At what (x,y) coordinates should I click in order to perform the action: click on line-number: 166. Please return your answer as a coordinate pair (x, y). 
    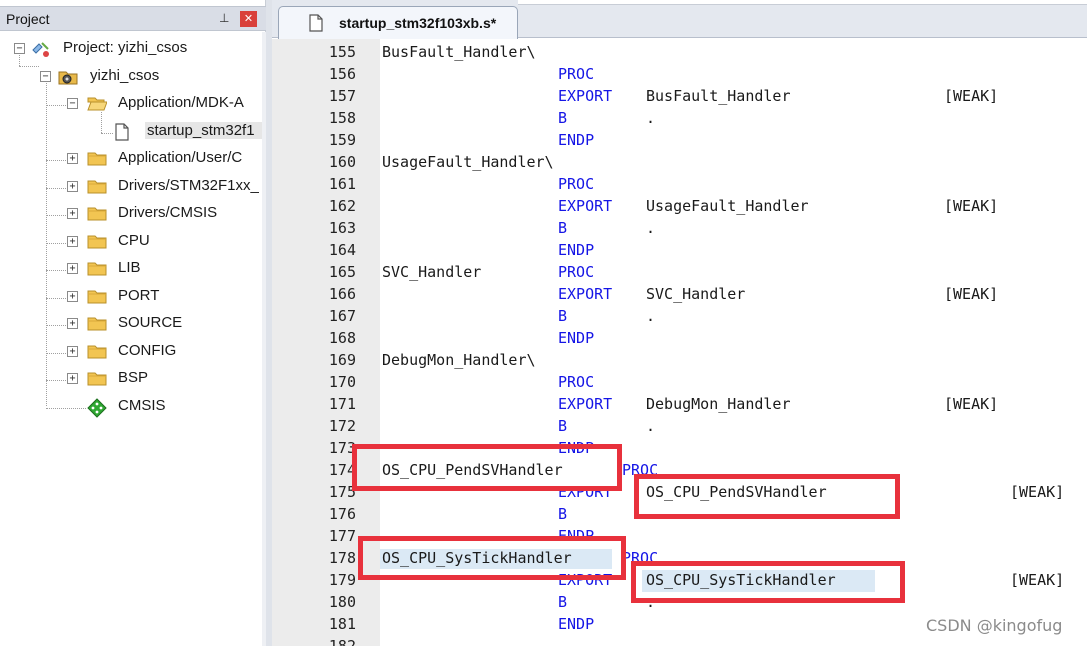
    Looking at the image, I should click on (342, 294).